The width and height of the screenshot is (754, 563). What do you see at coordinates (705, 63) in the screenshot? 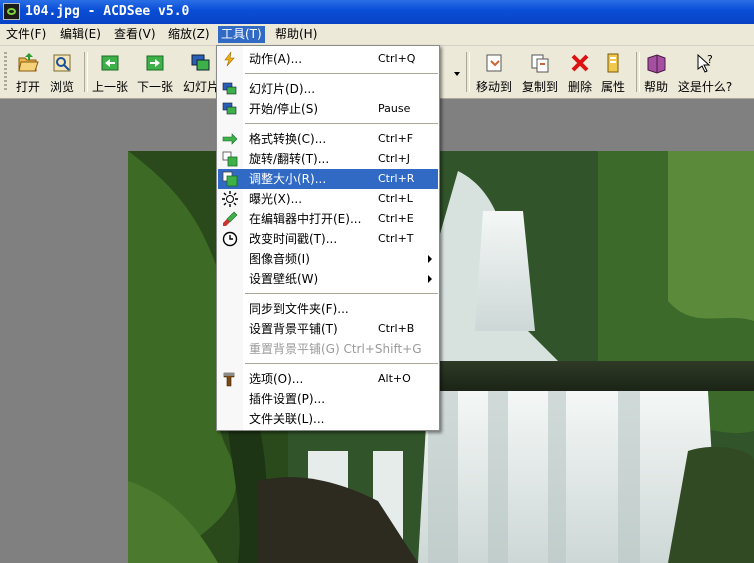
I see `whats-this-icon: ?` at bounding box center [705, 63].